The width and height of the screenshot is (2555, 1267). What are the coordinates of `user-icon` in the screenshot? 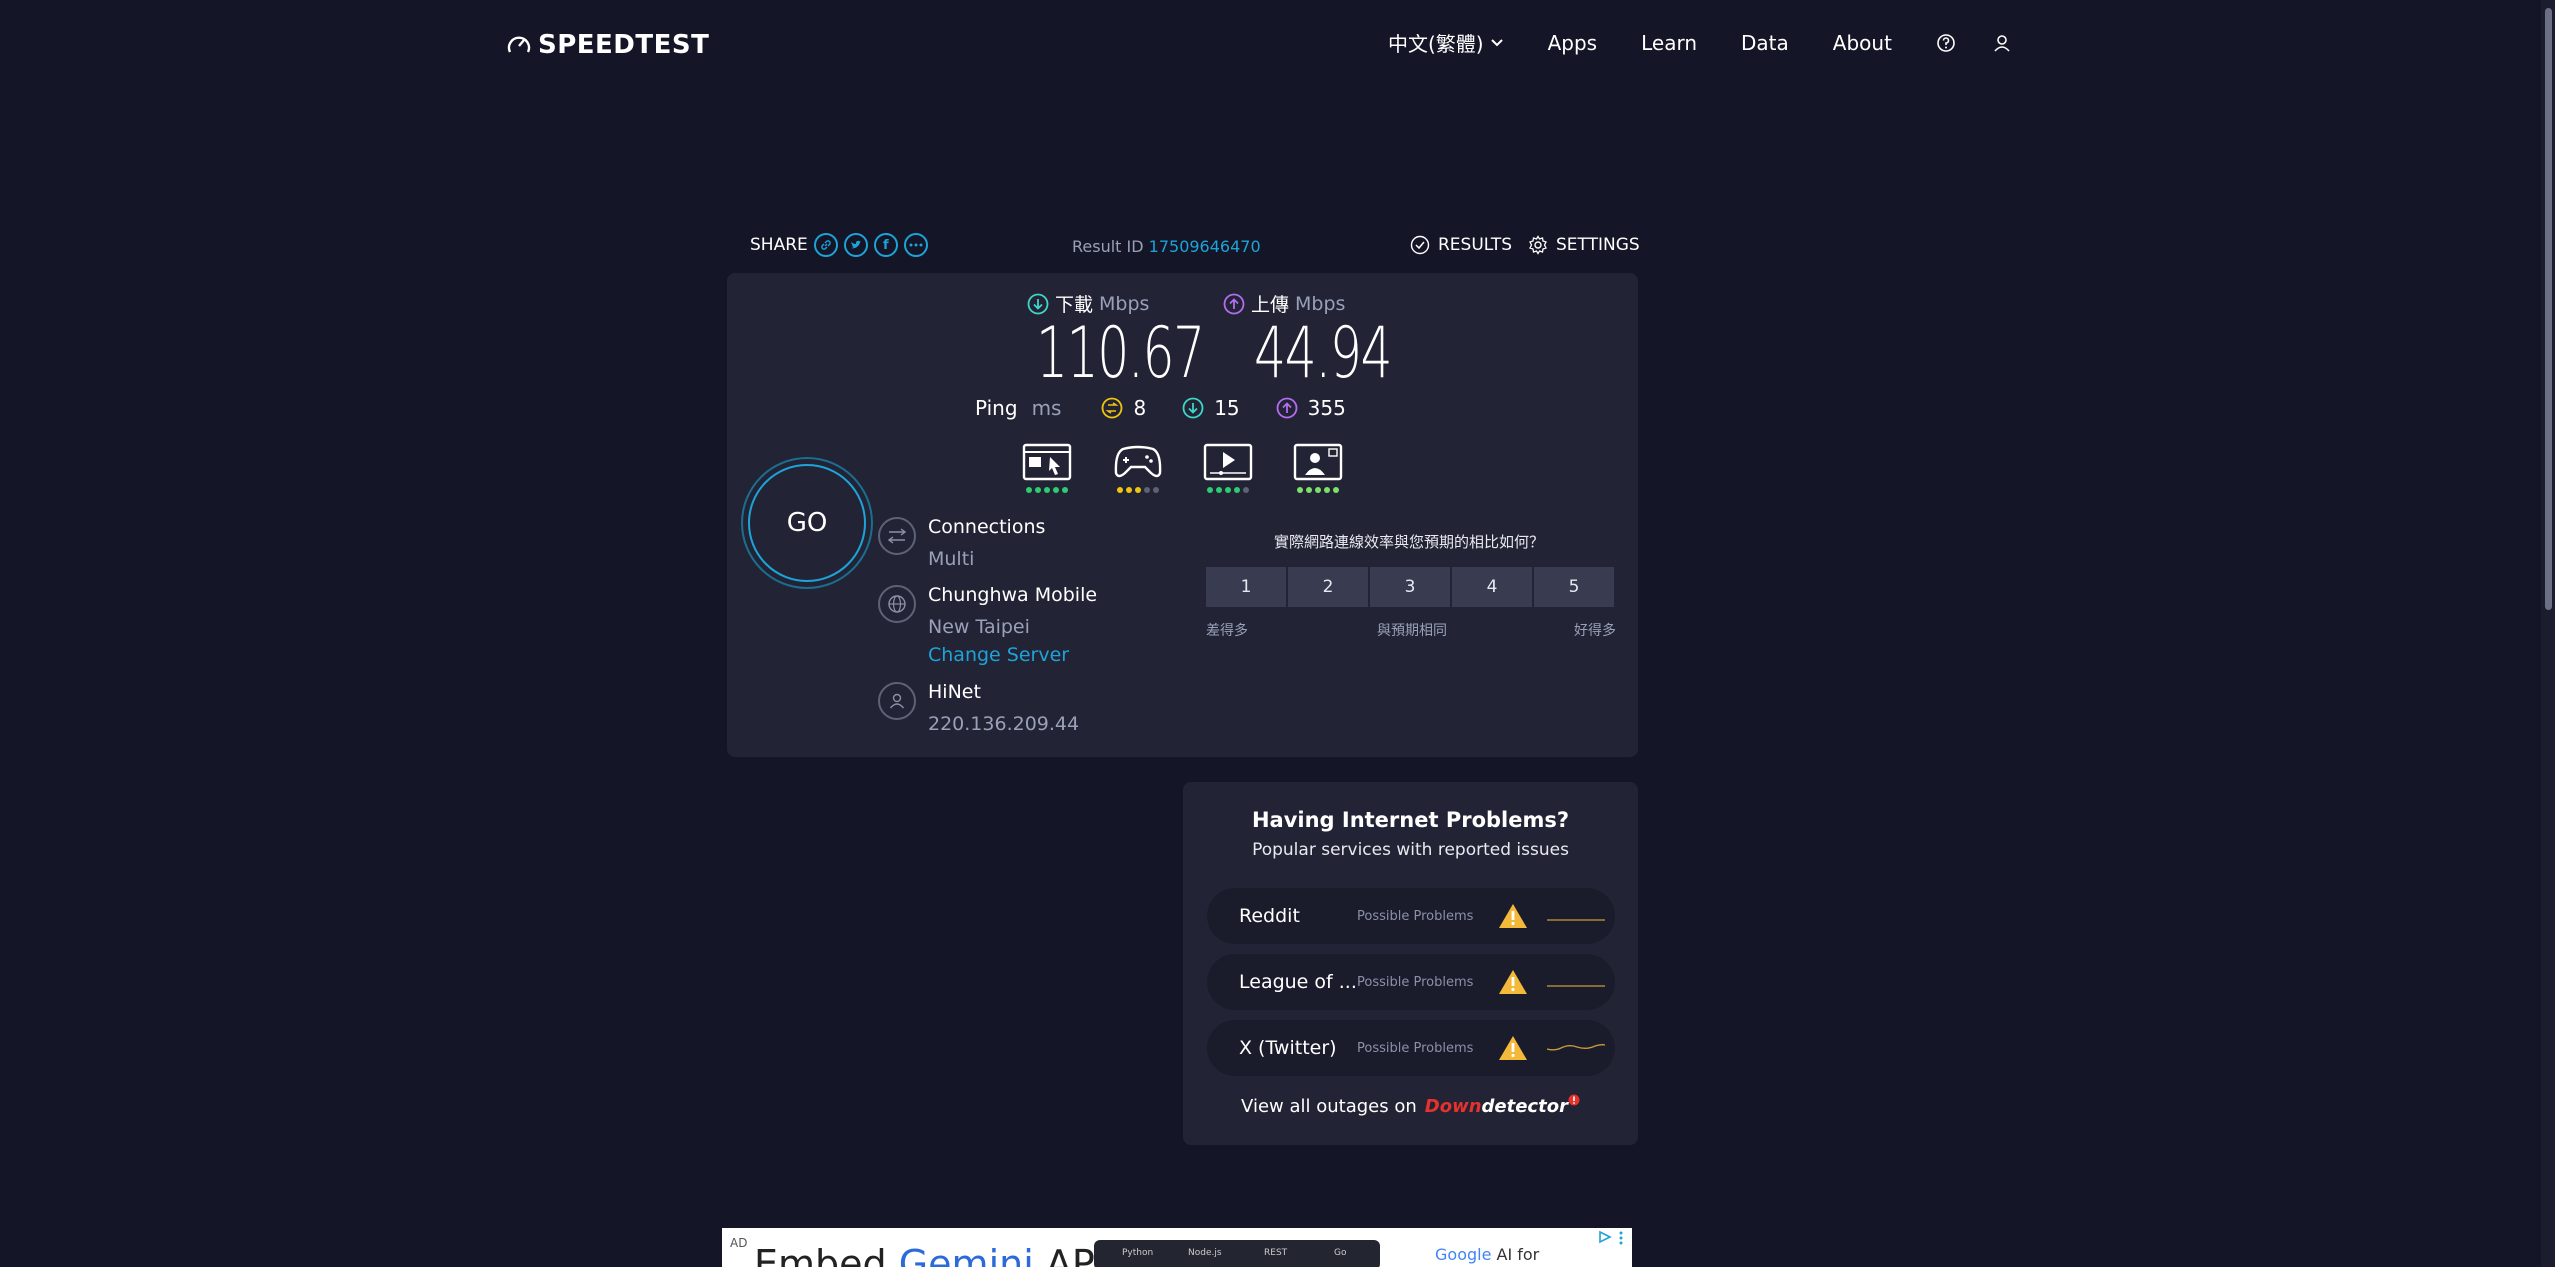 It's located at (897, 701).